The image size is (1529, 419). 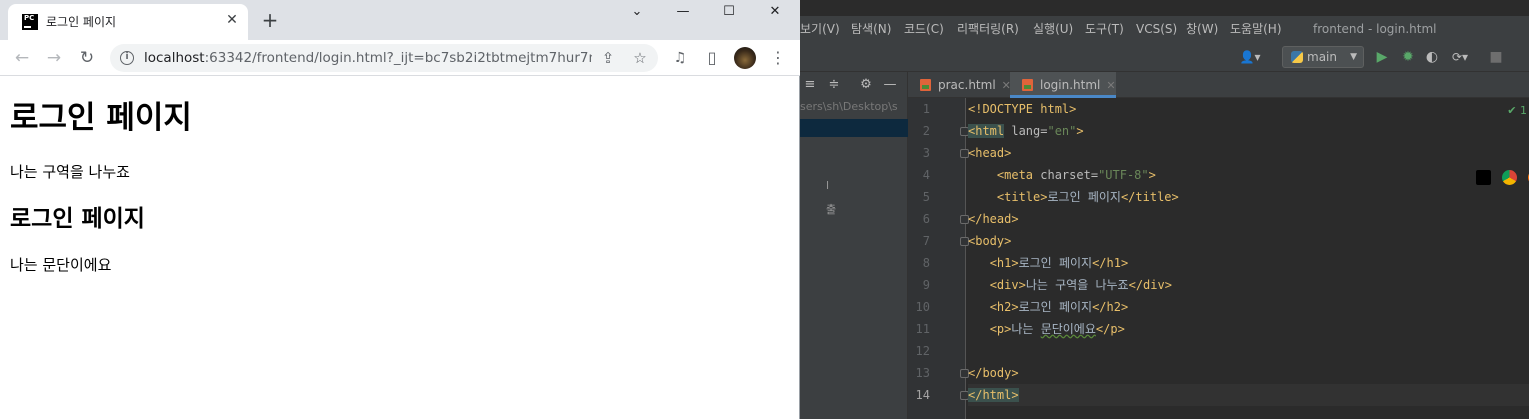 I want to click on line-number: 3, so click(x=926, y=153).